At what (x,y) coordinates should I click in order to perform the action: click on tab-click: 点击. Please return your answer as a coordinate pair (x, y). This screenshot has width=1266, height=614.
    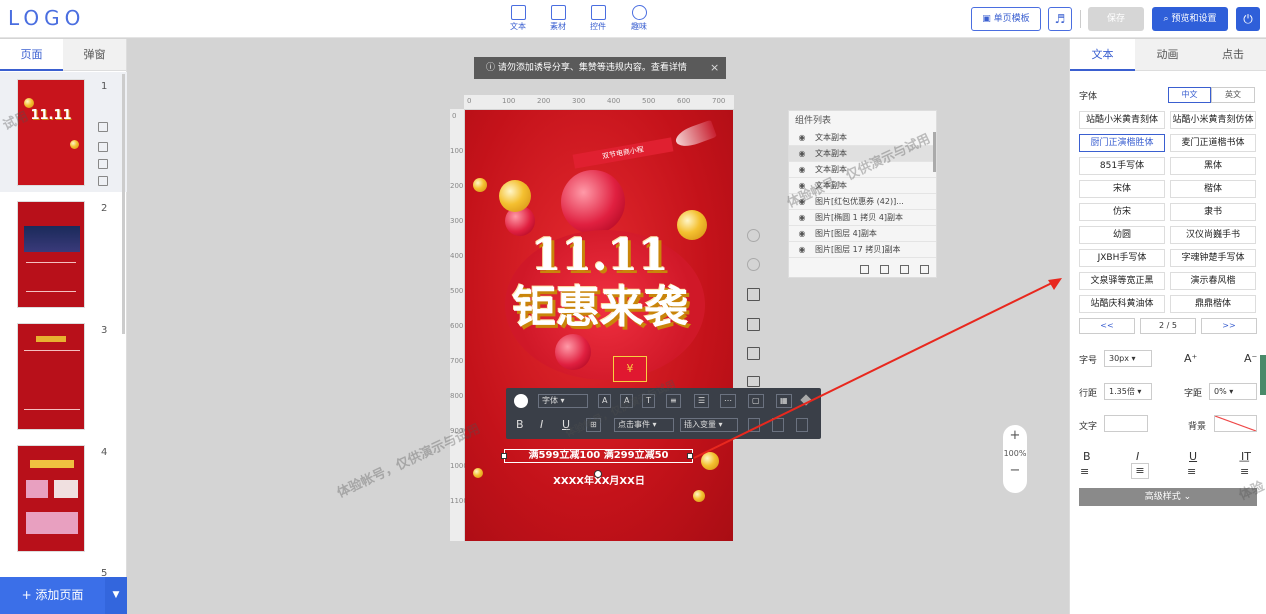
    Looking at the image, I should click on (1233, 55).